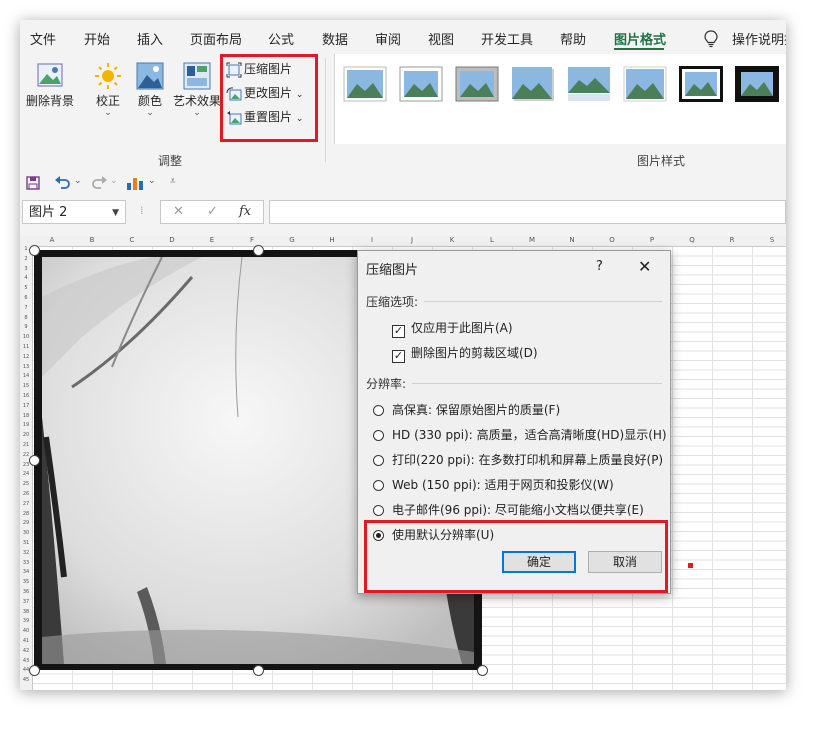 This screenshot has height=733, width=828. What do you see at coordinates (26, 367) in the screenshot?
I see `row-header: 13` at bounding box center [26, 367].